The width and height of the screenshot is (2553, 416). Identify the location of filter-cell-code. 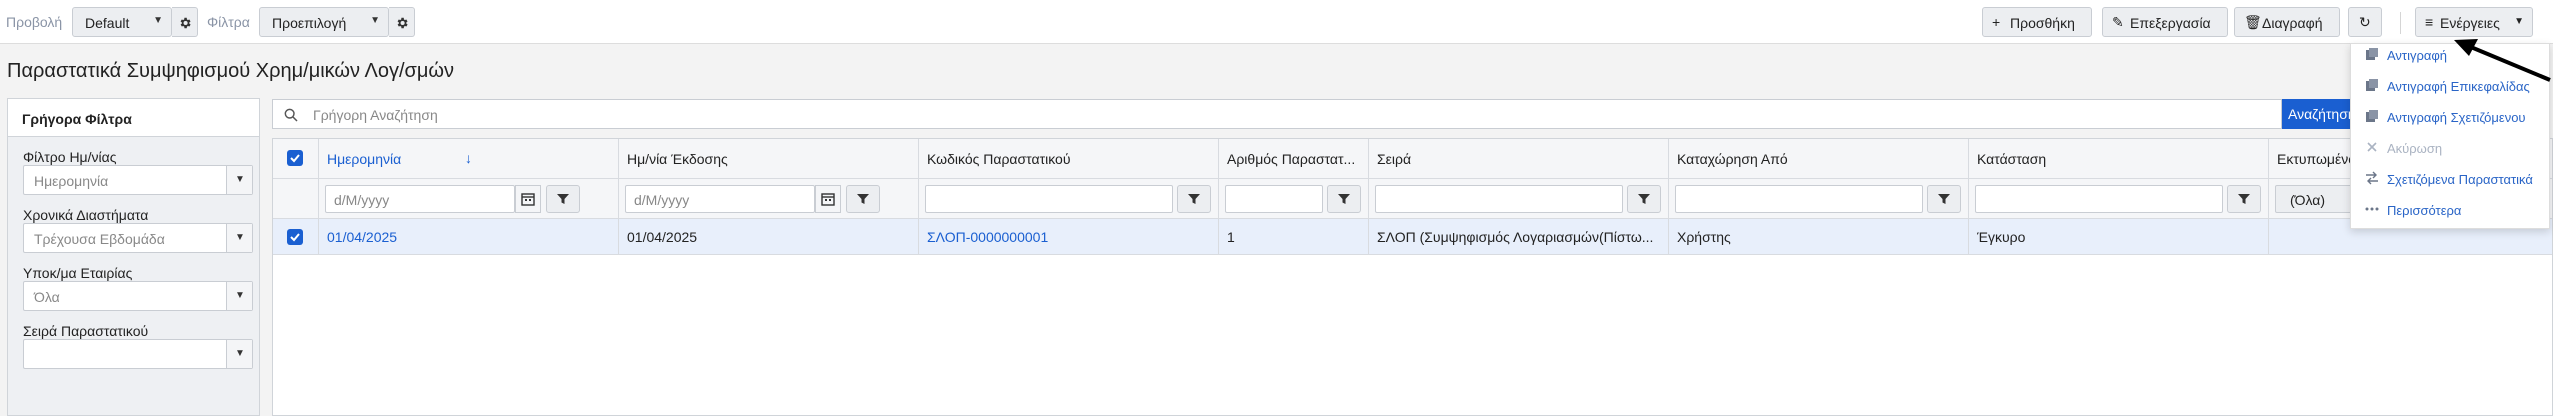
(1069, 198).